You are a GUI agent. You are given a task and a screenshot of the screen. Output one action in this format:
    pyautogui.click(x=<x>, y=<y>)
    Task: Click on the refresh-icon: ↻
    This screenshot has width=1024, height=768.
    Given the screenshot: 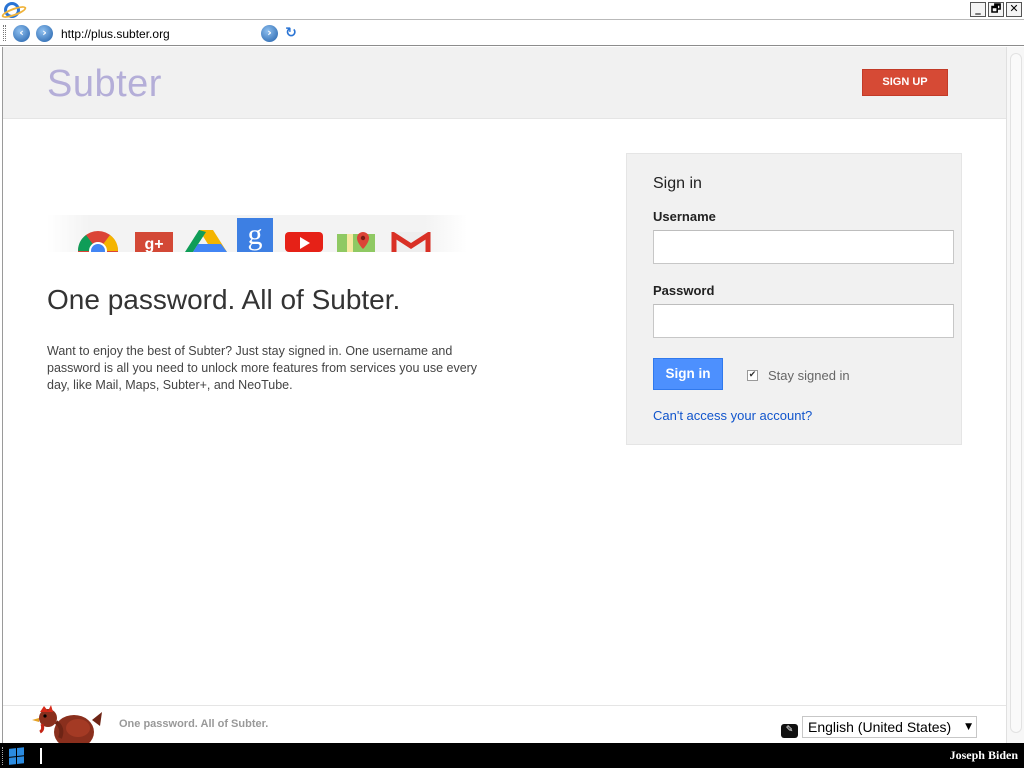 What is the action you would take?
    pyautogui.click(x=291, y=33)
    